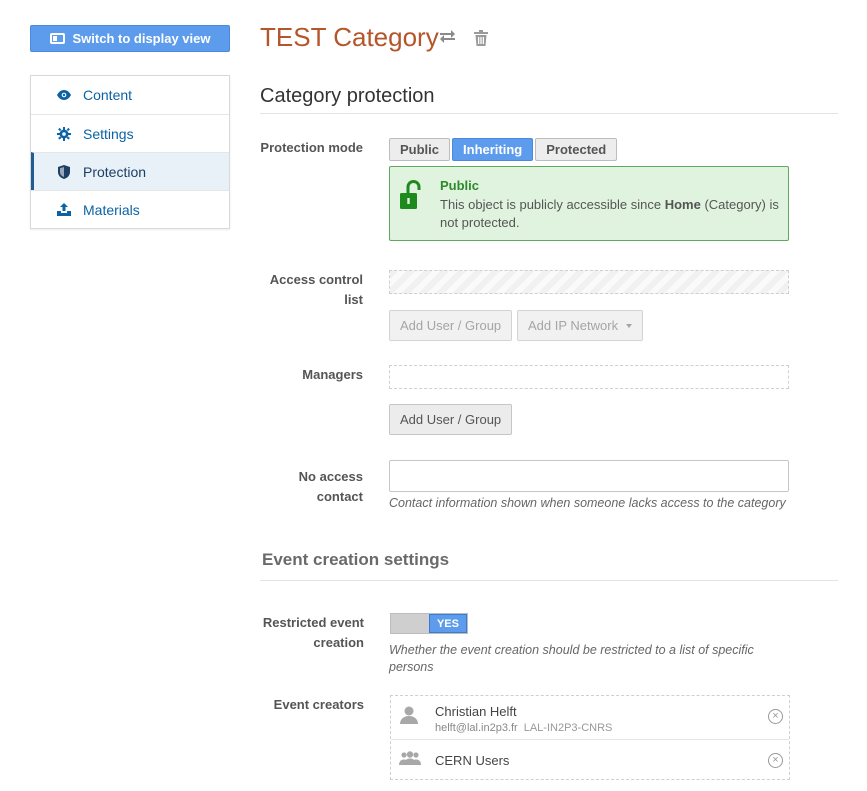 This screenshot has width=867, height=791. Describe the element at coordinates (580, 325) in the screenshot. I see `acl-add-ip-network-button: Add IP Network` at that location.